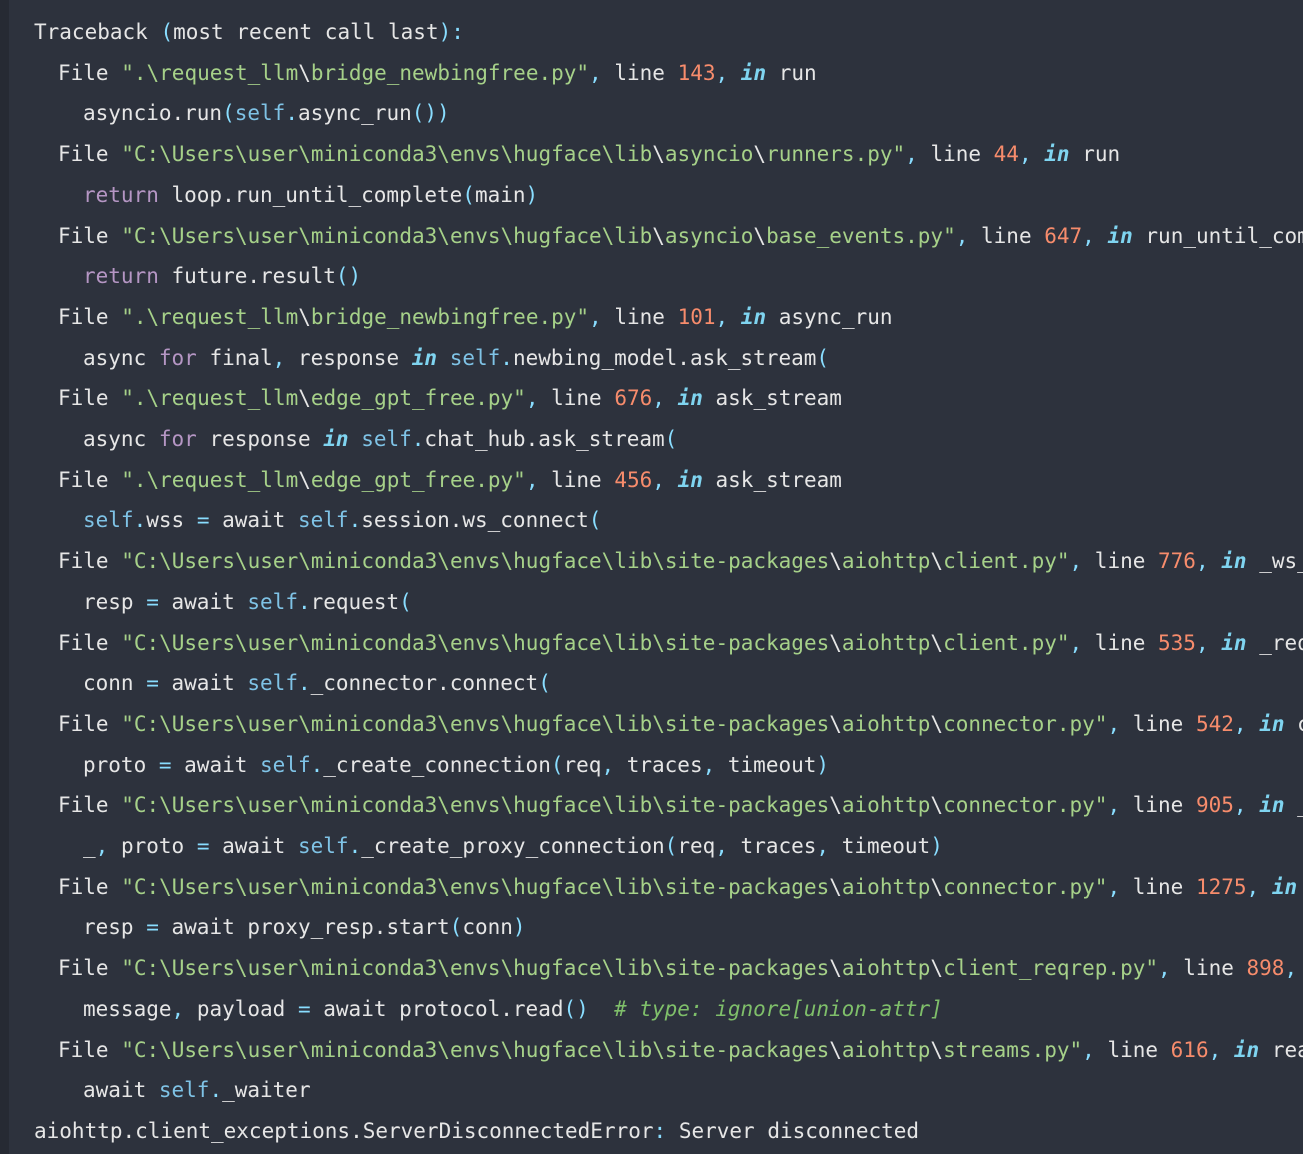 The height and width of the screenshot is (1154, 1303). What do you see at coordinates (836, 154) in the screenshot?
I see `code-token: runners.py"` at bounding box center [836, 154].